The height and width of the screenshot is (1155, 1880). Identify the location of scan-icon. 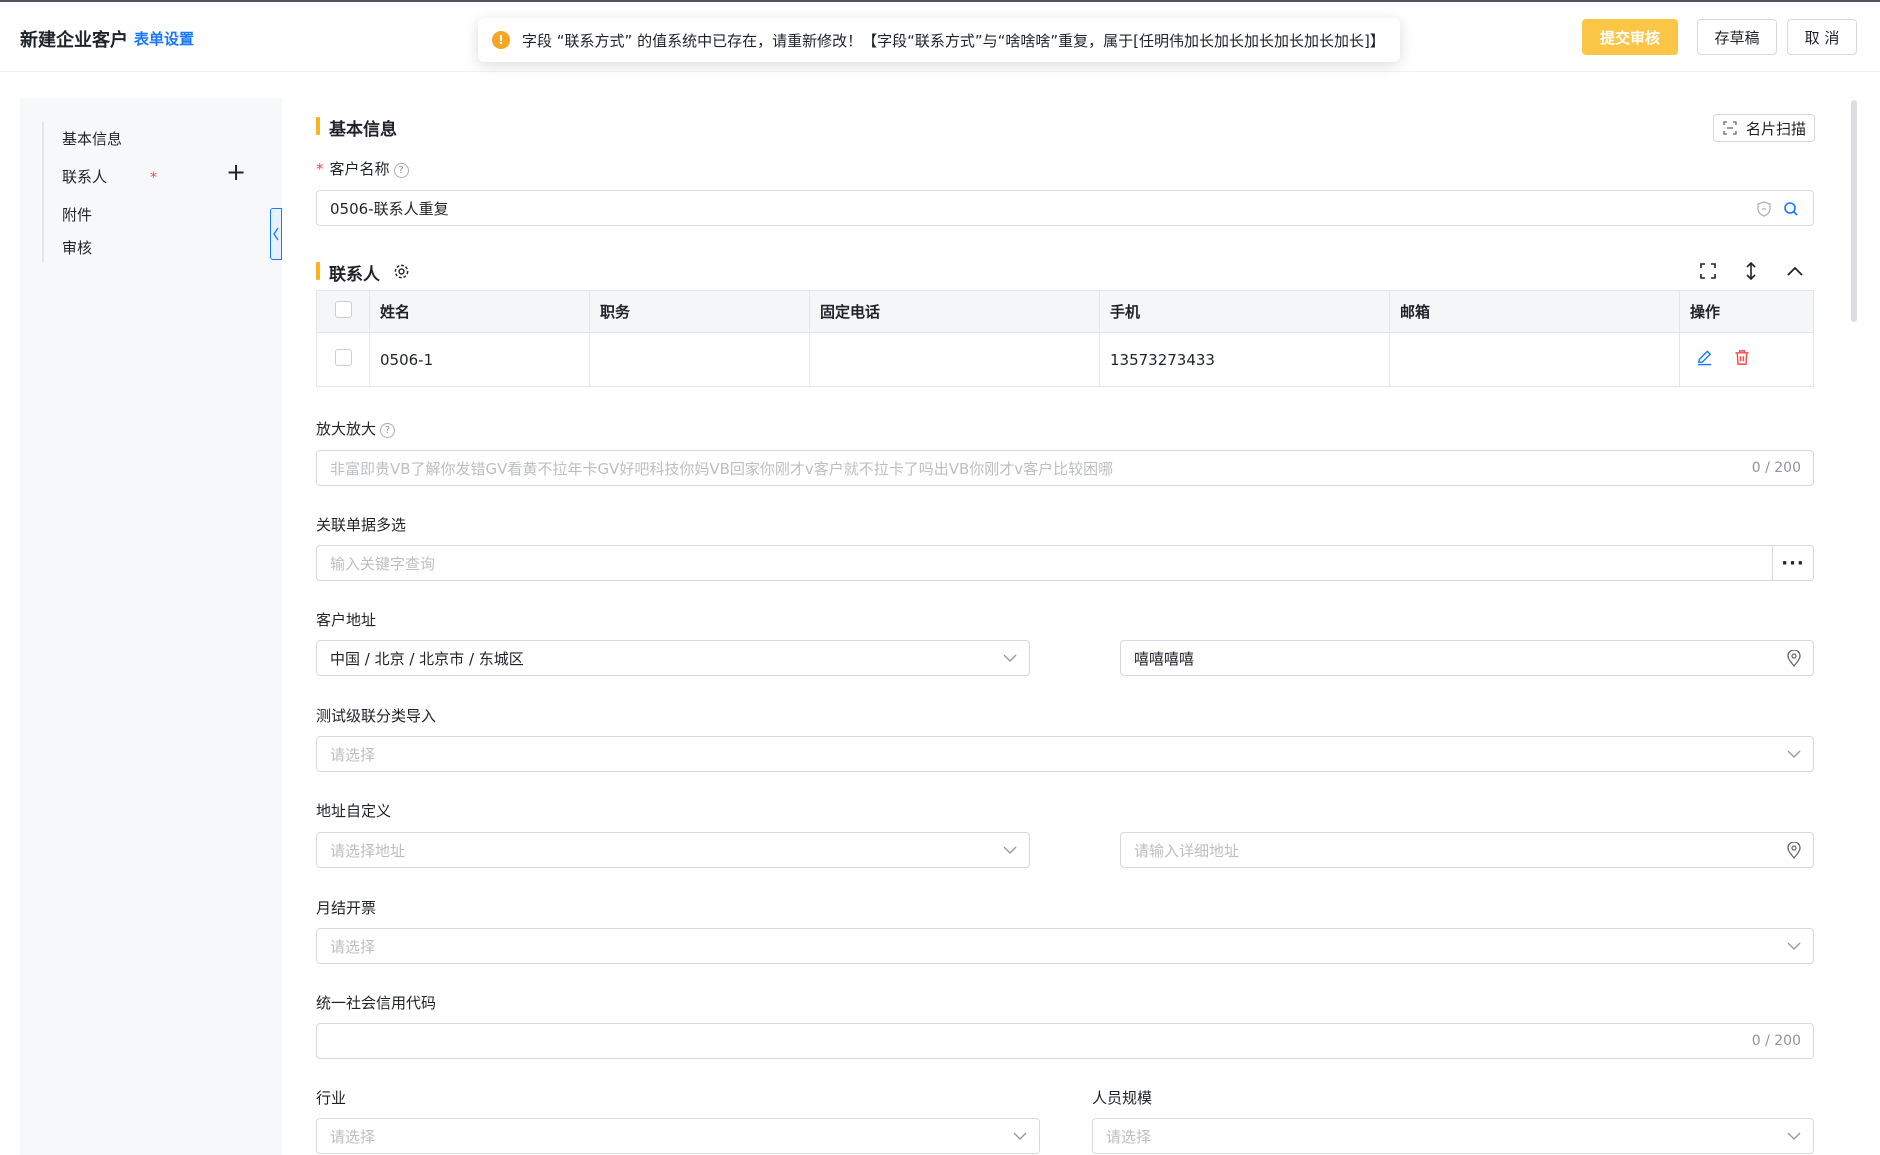
(1730, 128).